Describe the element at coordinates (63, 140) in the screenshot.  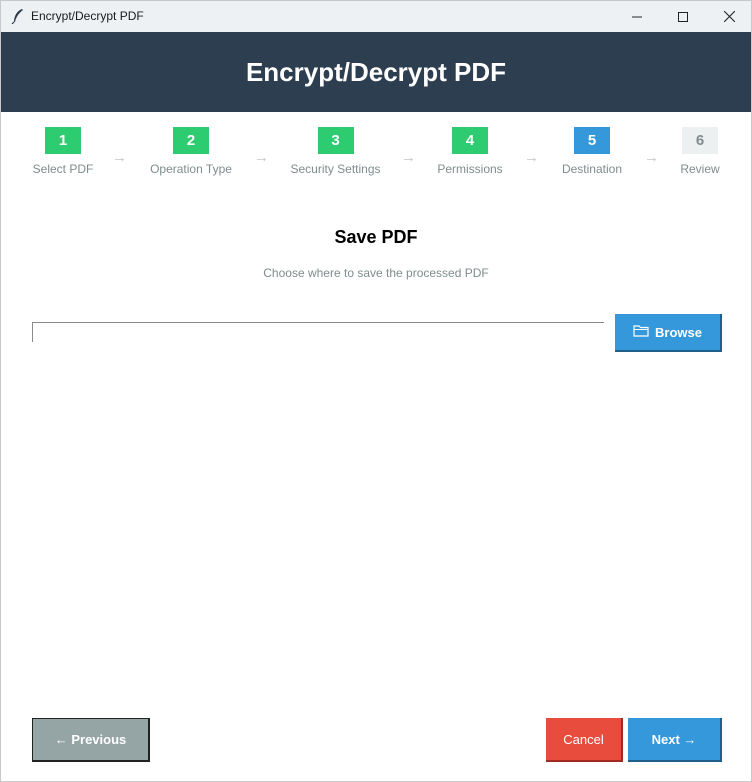
I see `step-number: 1` at that location.